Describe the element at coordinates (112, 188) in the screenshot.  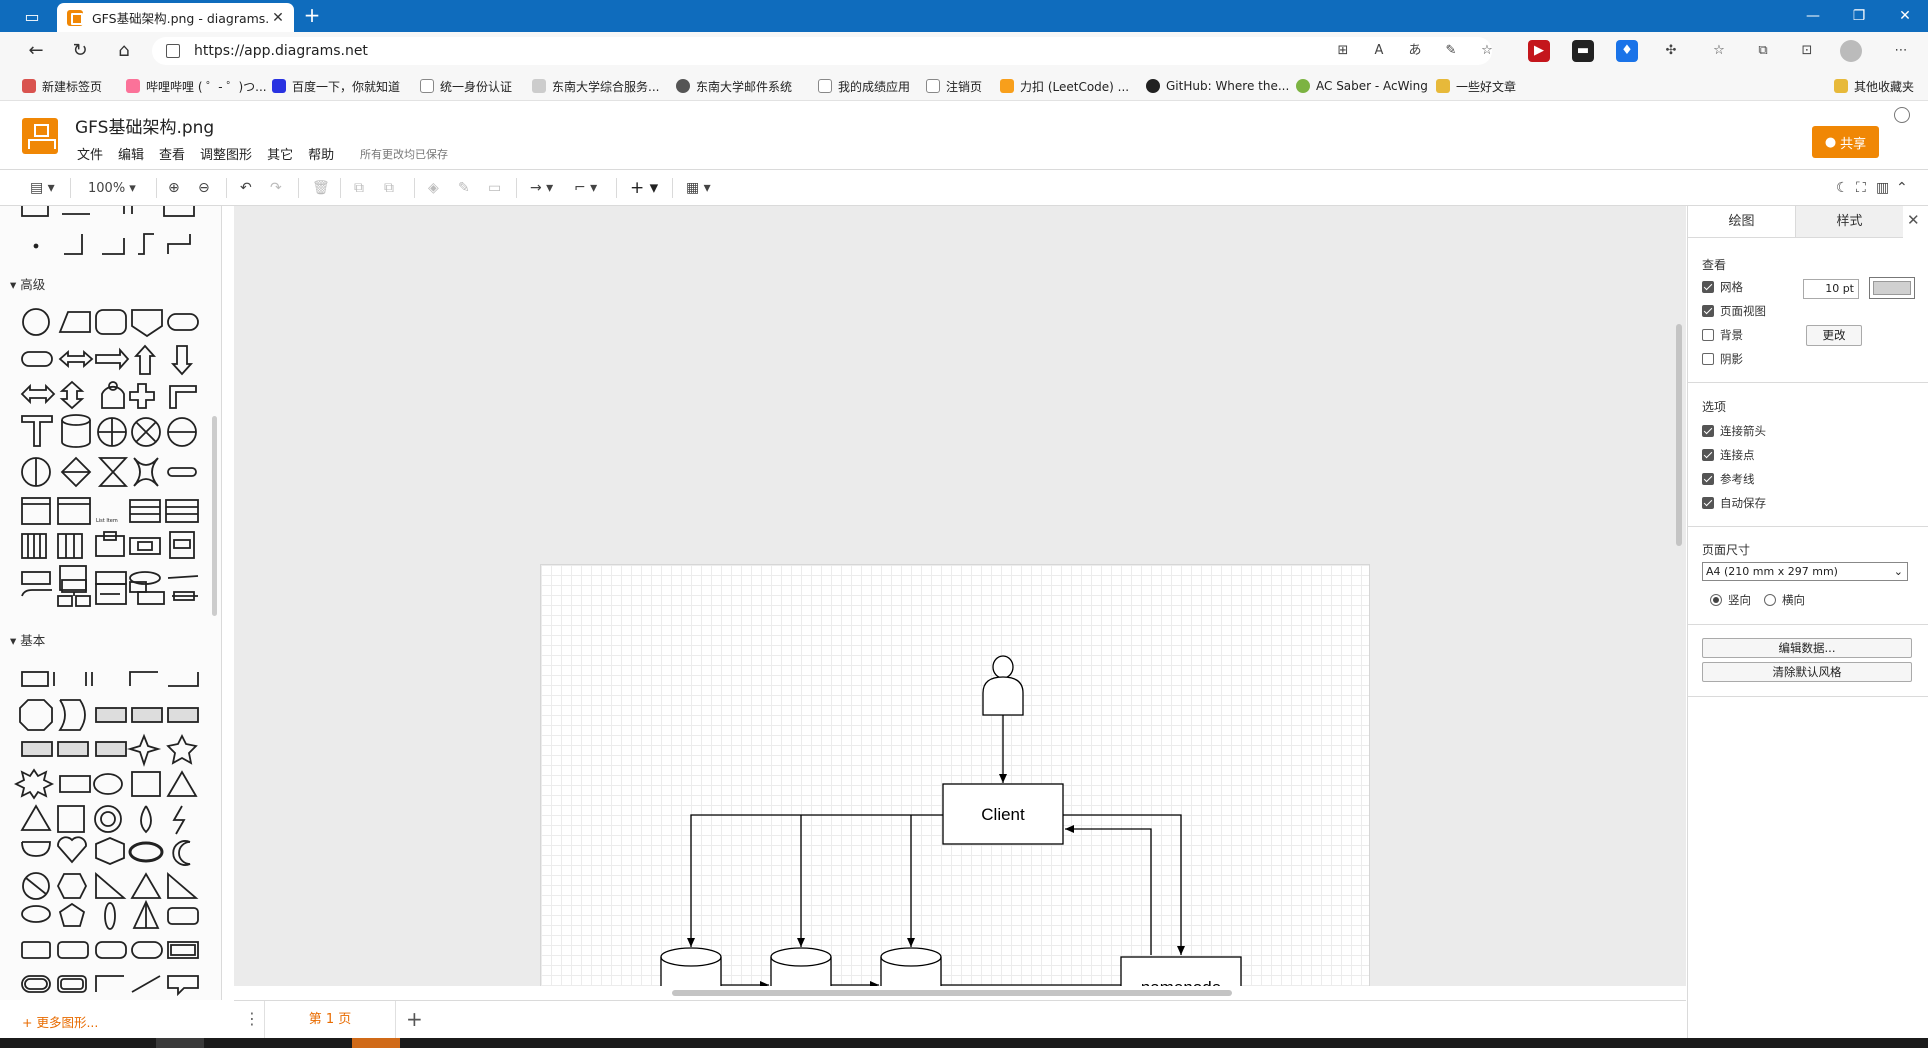
I see `zoom-dropdown: 100% ▾` at that location.